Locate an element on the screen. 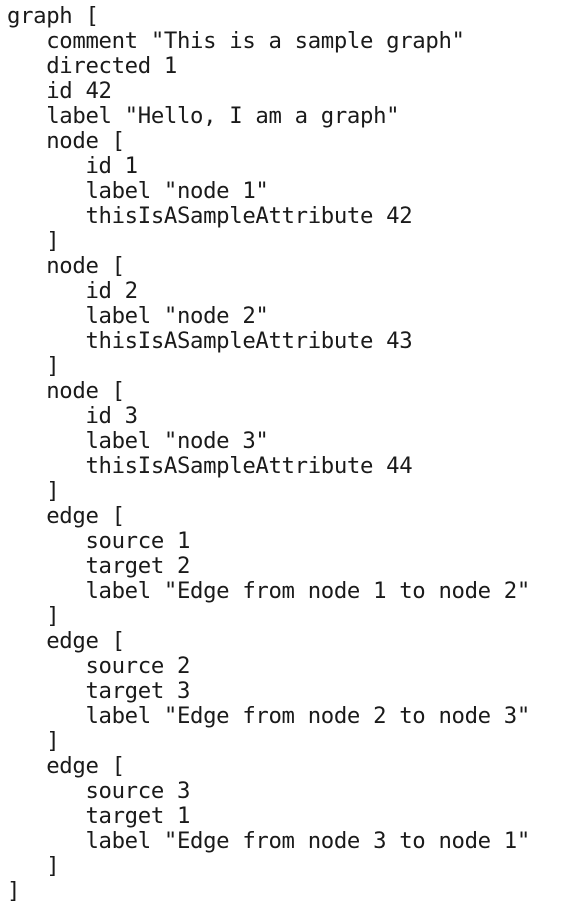  code-line: id 1 is located at coordinates (72, 166).